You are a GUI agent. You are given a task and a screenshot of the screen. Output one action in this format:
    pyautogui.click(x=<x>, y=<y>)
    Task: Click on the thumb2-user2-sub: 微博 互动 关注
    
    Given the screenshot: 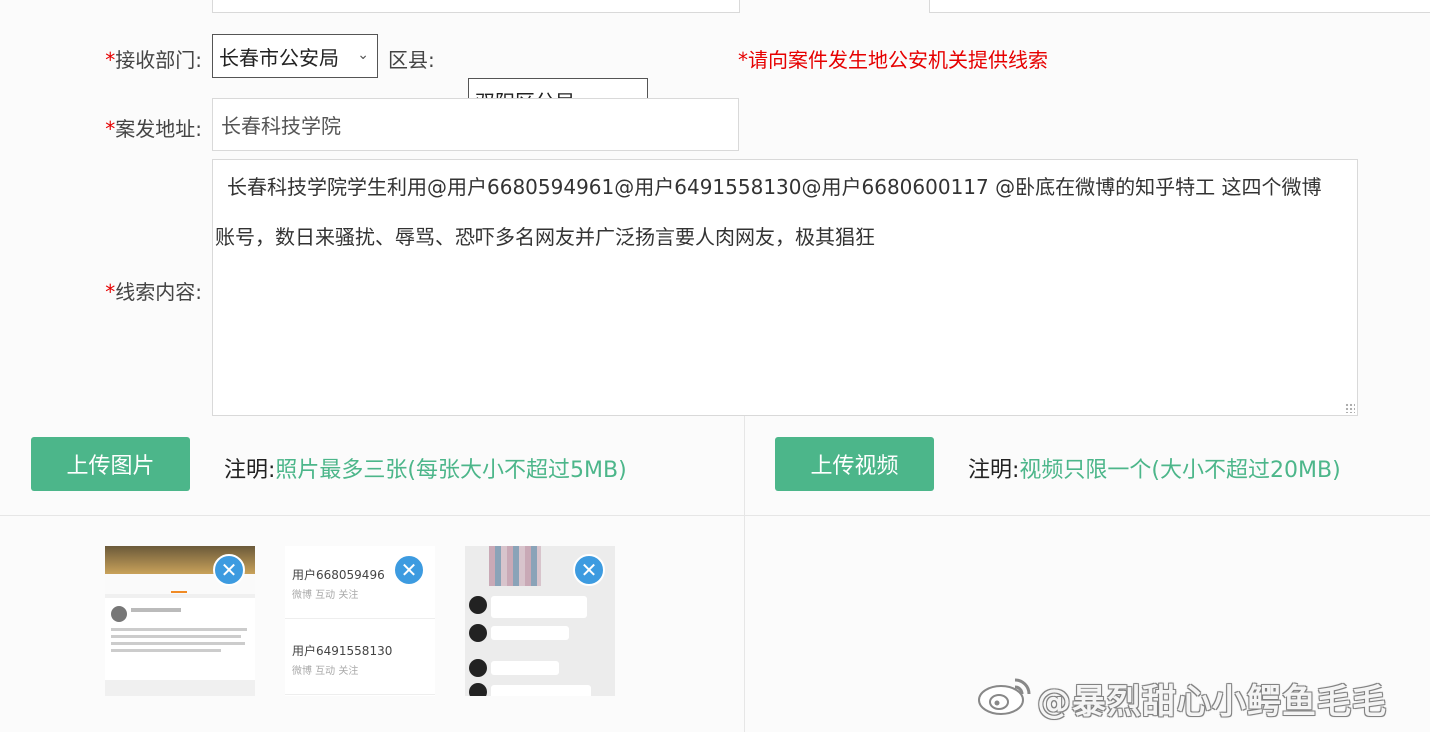 What is the action you would take?
    pyautogui.click(x=325, y=671)
    